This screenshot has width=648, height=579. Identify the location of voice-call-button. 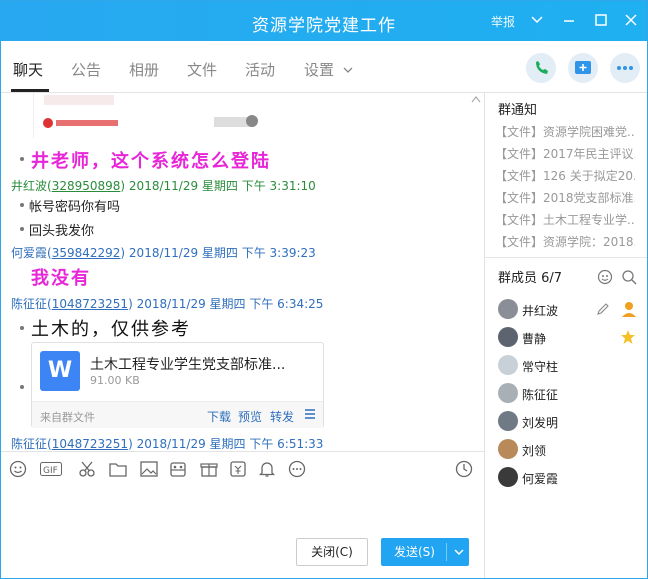
(541, 68).